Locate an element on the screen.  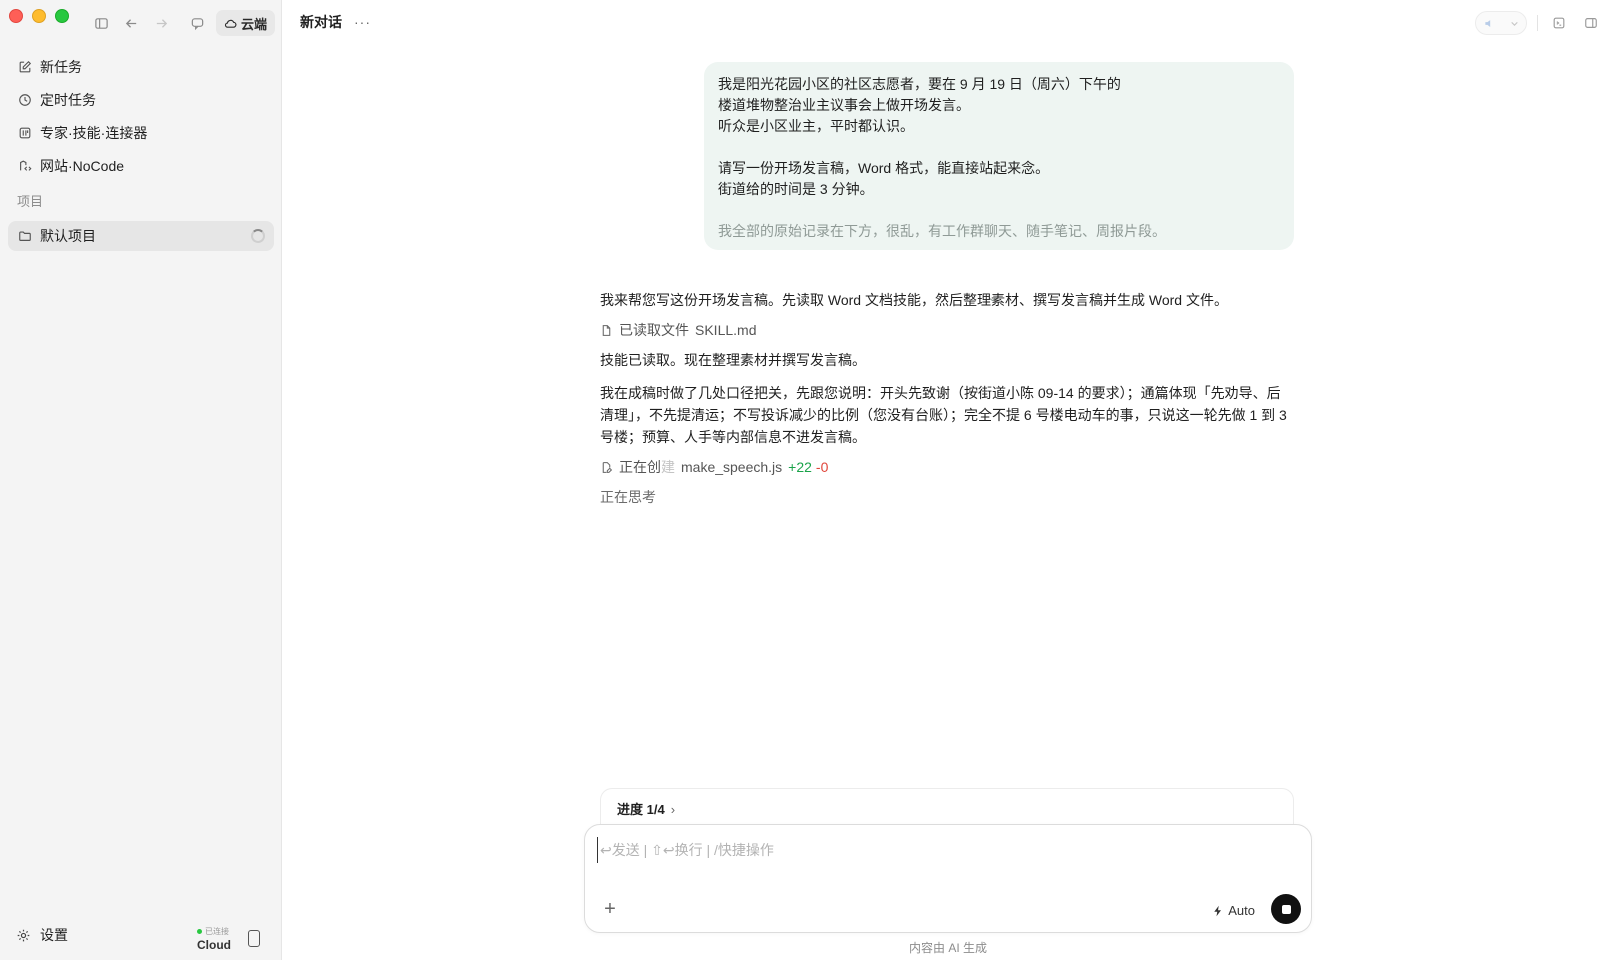
creating-file-prefix: 正在创 is located at coordinates (640, 467).